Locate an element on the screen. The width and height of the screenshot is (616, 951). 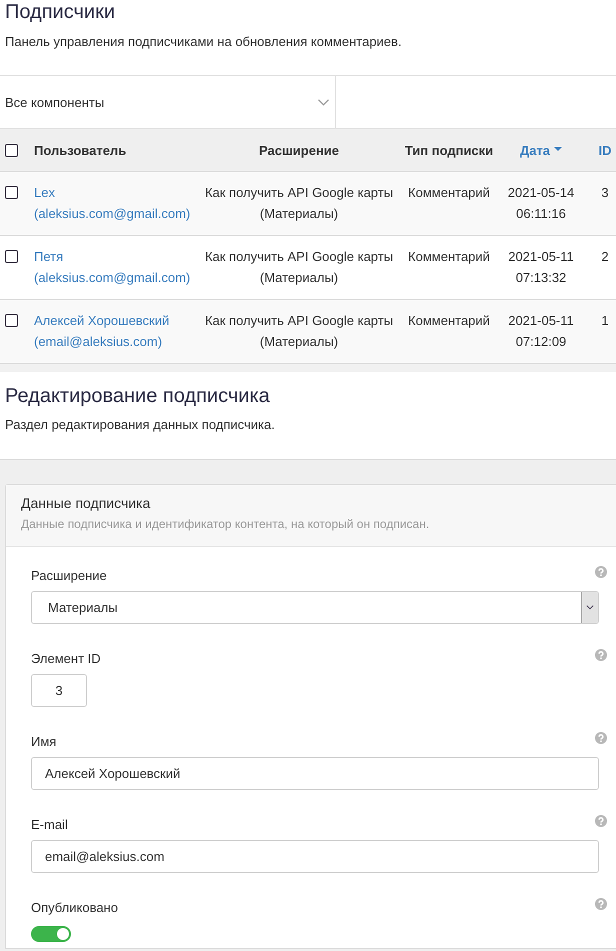
section-description: Раздел редактирования данных подписчика. is located at coordinates (140, 425).